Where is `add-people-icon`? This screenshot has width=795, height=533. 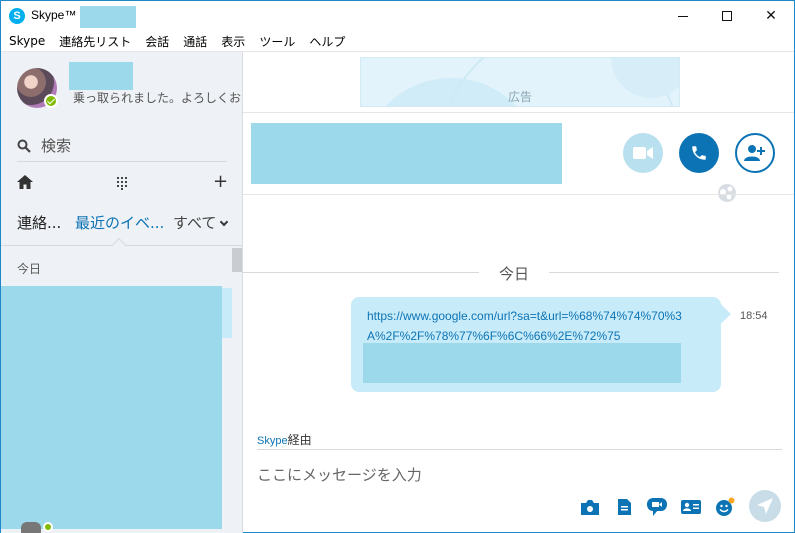
add-people-icon is located at coordinates (754, 153).